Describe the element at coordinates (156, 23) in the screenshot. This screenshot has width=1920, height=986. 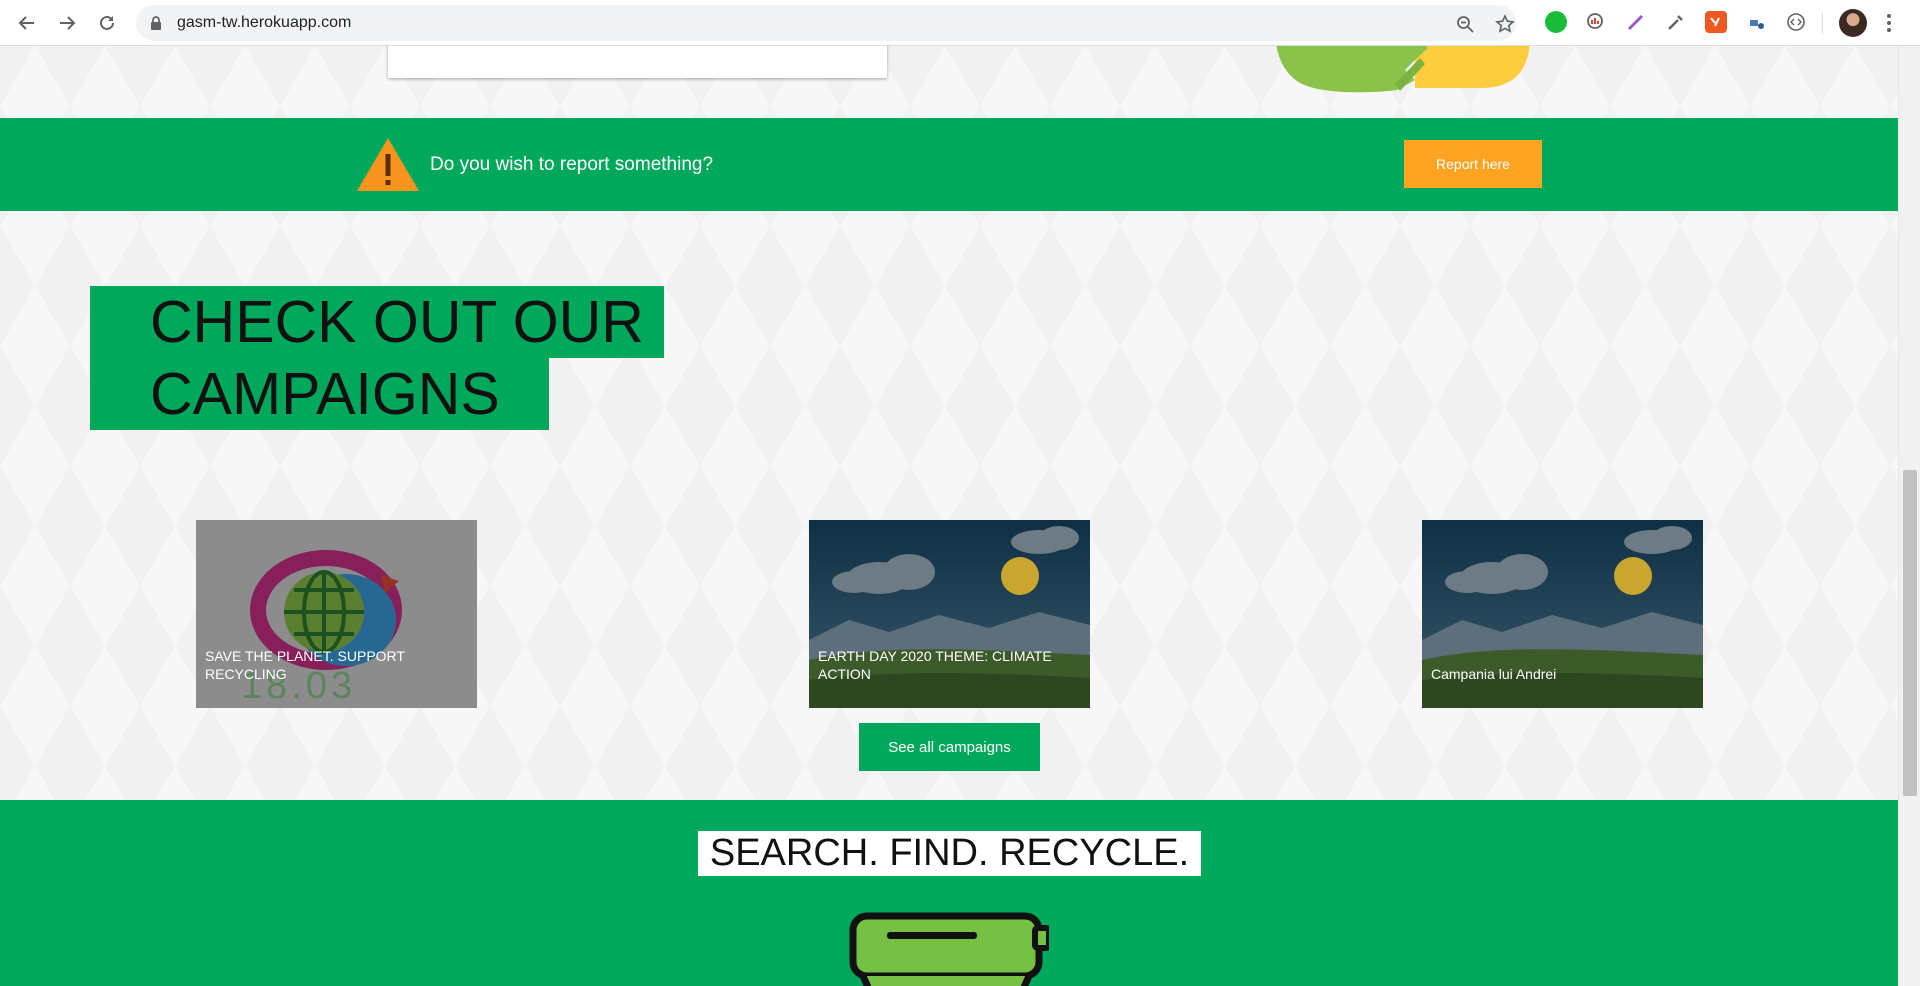
I see `lock-icon` at that location.